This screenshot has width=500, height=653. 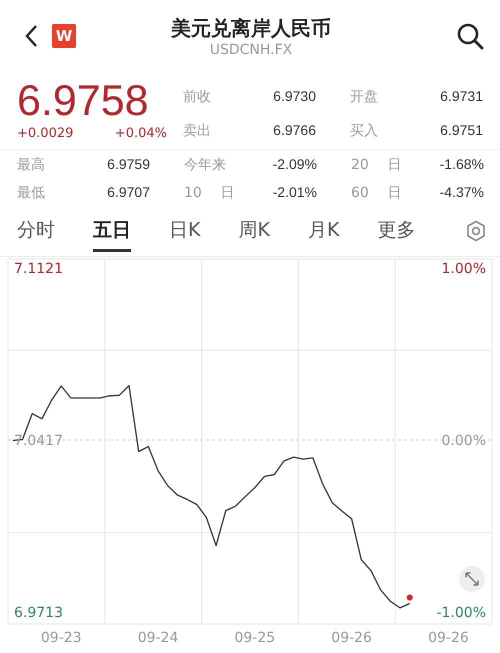 What do you see at coordinates (409, 597) in the screenshot?
I see `current-point-dot` at bounding box center [409, 597].